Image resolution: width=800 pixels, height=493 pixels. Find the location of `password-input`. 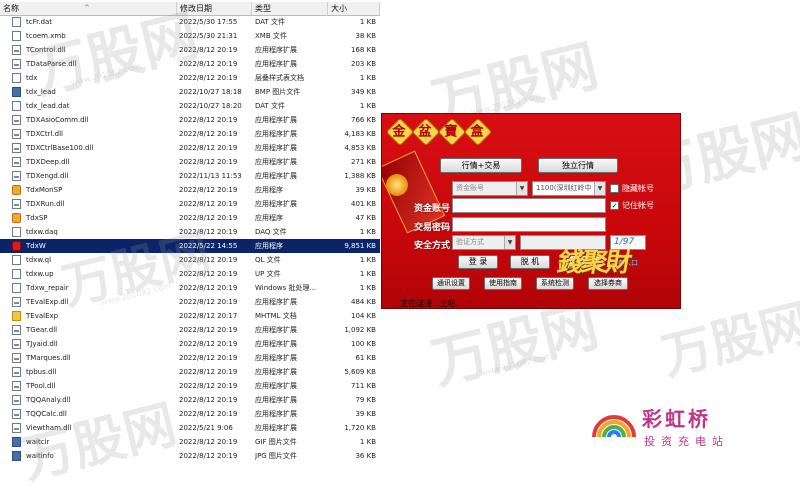

password-input is located at coordinates (529, 224).